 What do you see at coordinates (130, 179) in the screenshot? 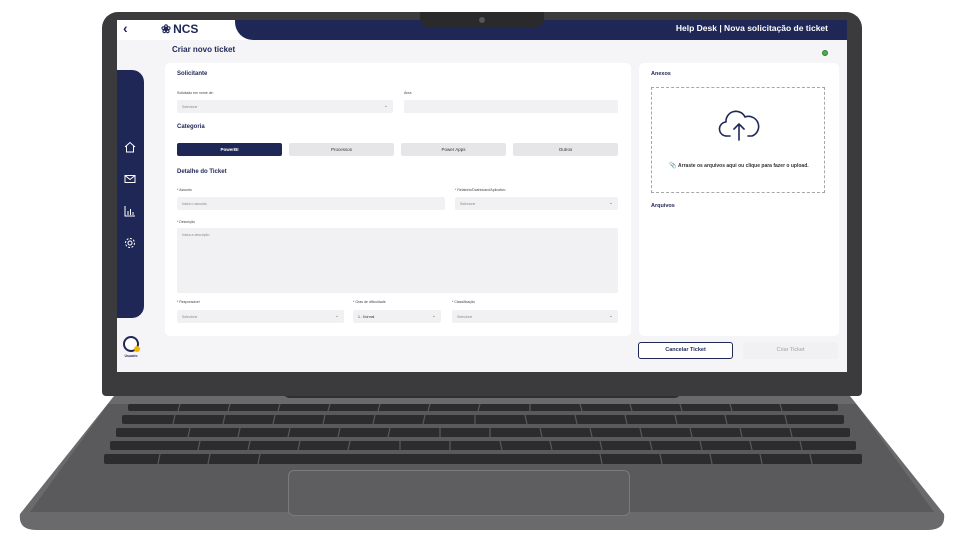
I see `mail-icon` at bounding box center [130, 179].